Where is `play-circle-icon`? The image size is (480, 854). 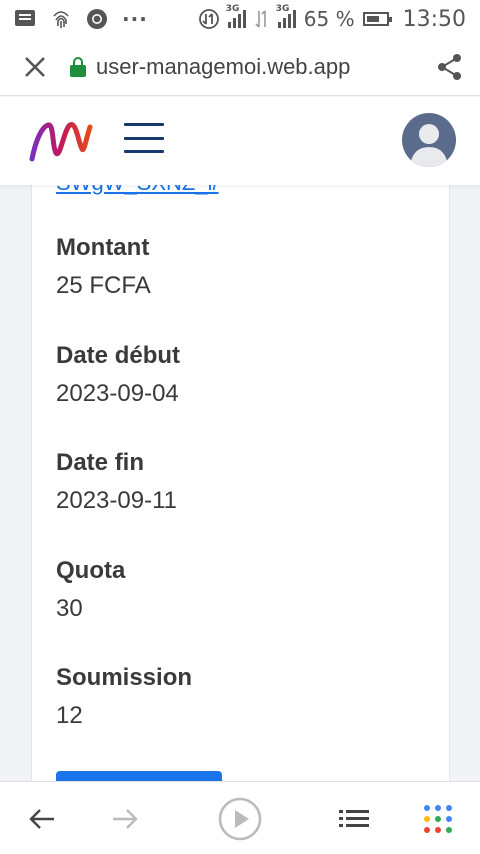
play-circle-icon is located at coordinates (240, 818).